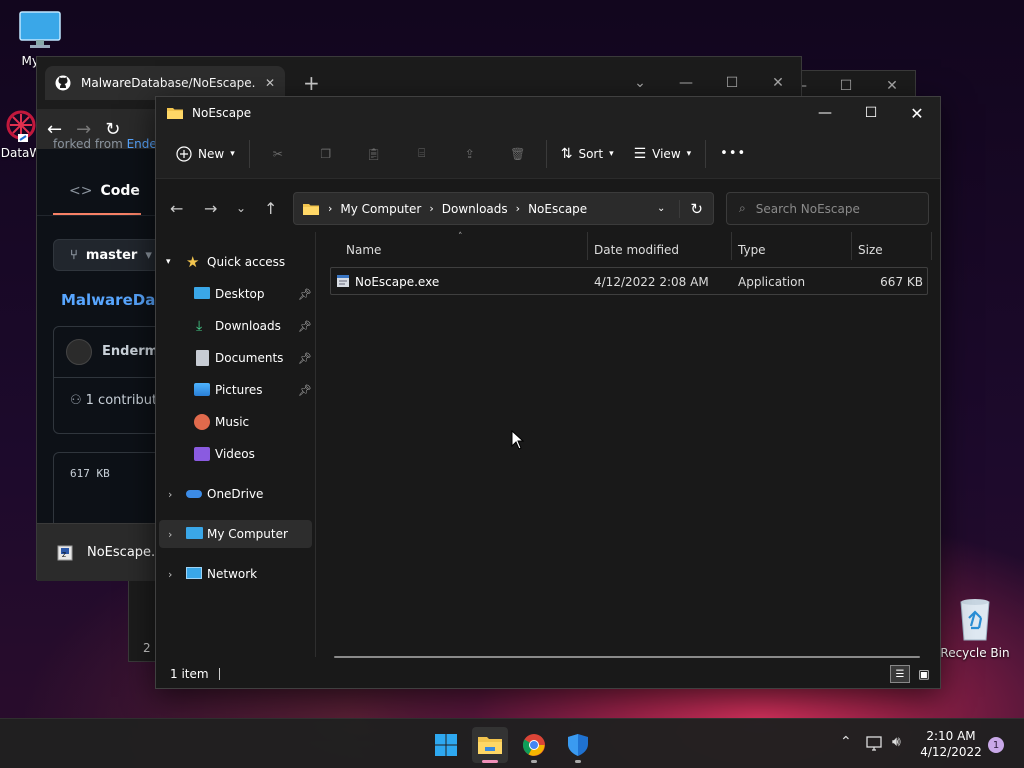  I want to click on download-filename: NoEscape.zi, so click(126, 552).